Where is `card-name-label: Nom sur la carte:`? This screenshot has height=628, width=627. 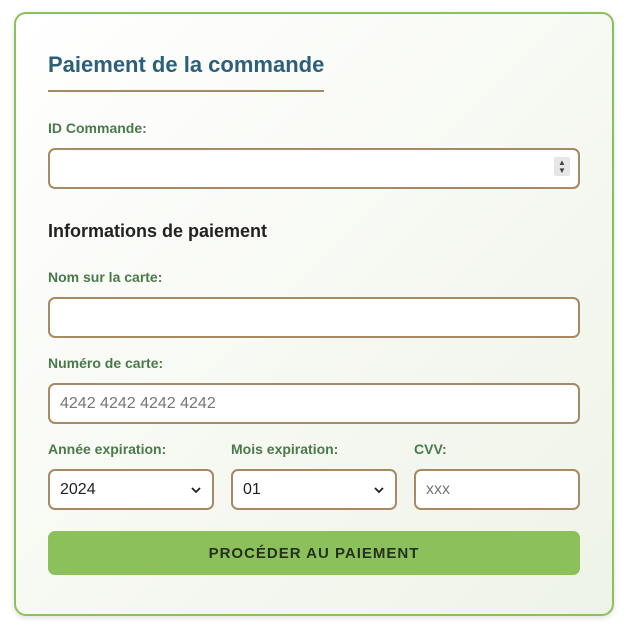 card-name-label: Nom sur la carte: is located at coordinates (105, 277).